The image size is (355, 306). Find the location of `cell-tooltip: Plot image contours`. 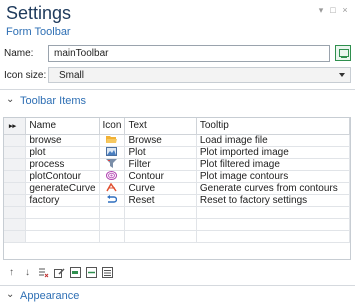

cell-tooltip: Plot image contours is located at coordinates (273, 176).